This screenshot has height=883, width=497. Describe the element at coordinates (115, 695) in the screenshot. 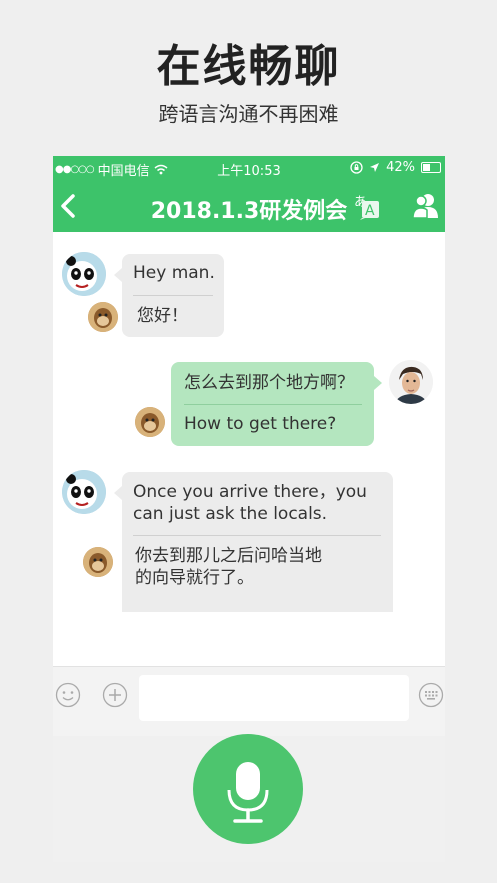

I see `plus-icon` at that location.